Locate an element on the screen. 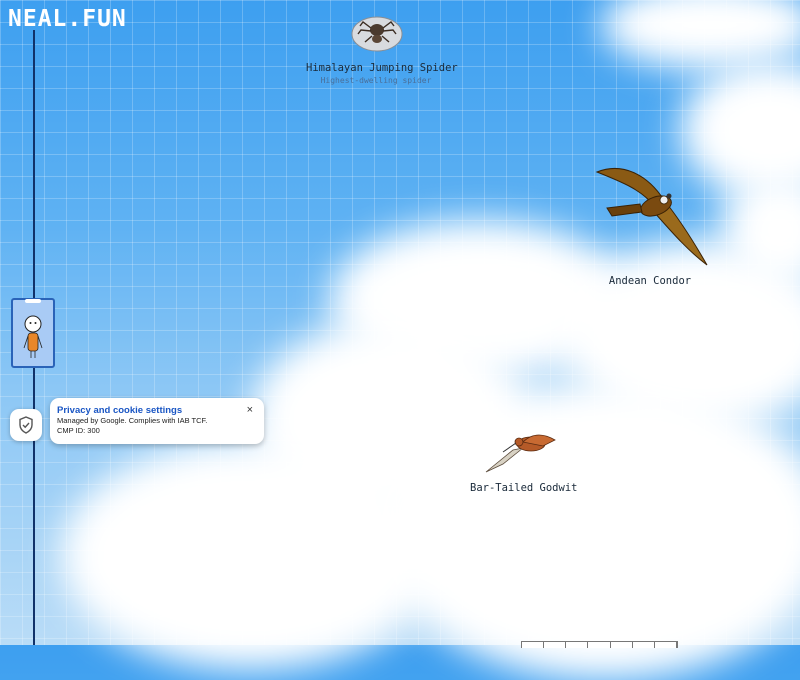  close-icon: × is located at coordinates (250, 410).